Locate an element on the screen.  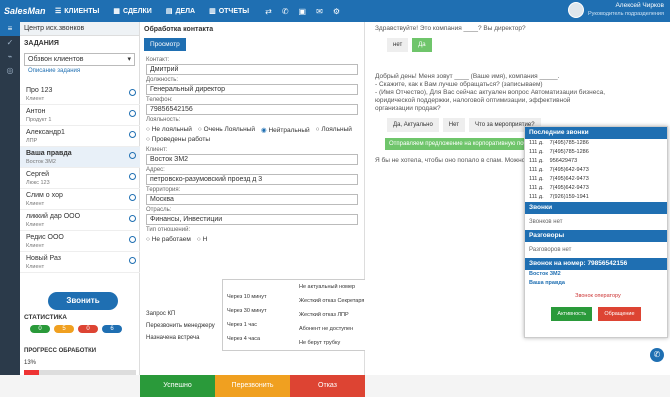
contact-link: Ваша правда is located at coordinates (596, 283).